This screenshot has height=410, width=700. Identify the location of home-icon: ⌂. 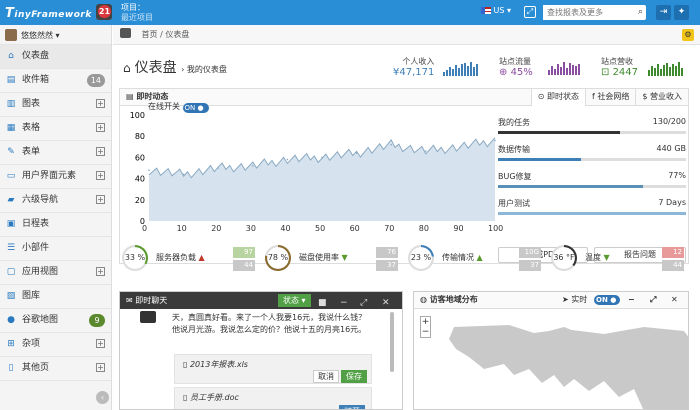
(11, 56).